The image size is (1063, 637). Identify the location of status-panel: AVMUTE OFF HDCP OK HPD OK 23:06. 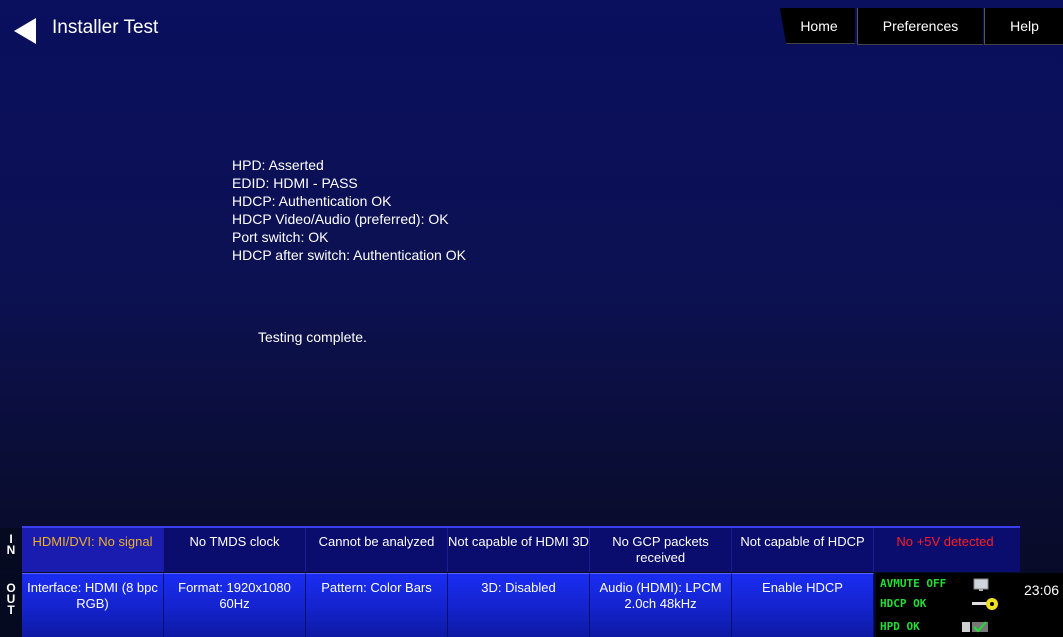
(969, 605).